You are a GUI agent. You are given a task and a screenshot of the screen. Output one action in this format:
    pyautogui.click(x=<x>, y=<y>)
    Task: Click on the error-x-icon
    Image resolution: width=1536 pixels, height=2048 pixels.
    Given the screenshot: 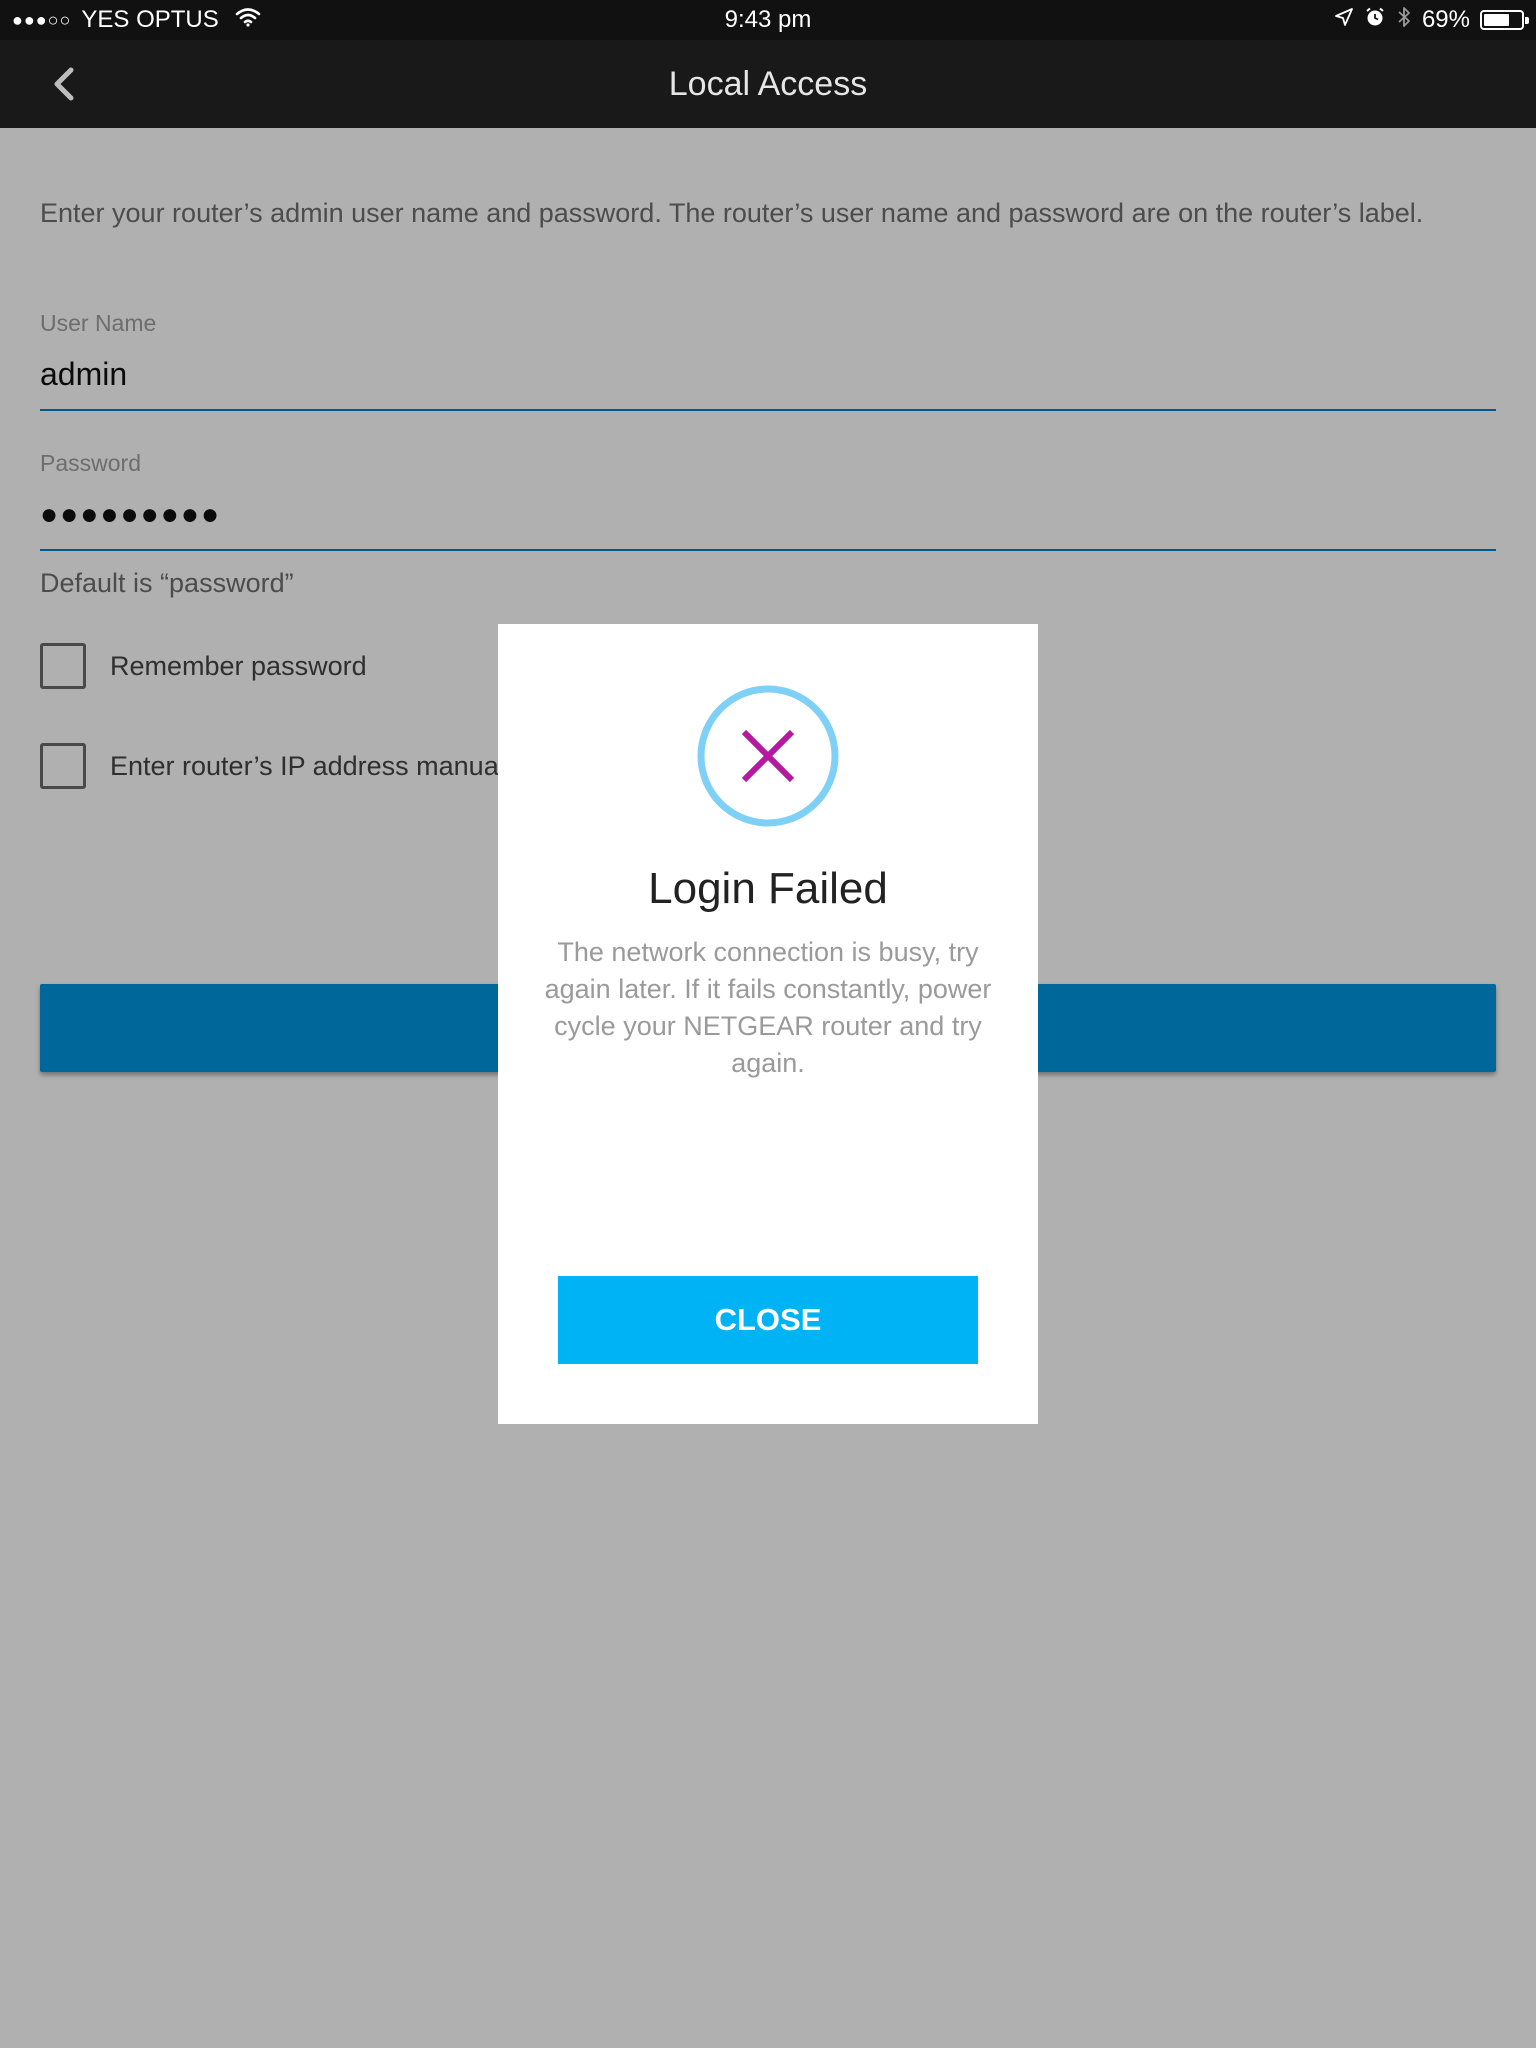 What is the action you would take?
    pyautogui.click(x=768, y=756)
    